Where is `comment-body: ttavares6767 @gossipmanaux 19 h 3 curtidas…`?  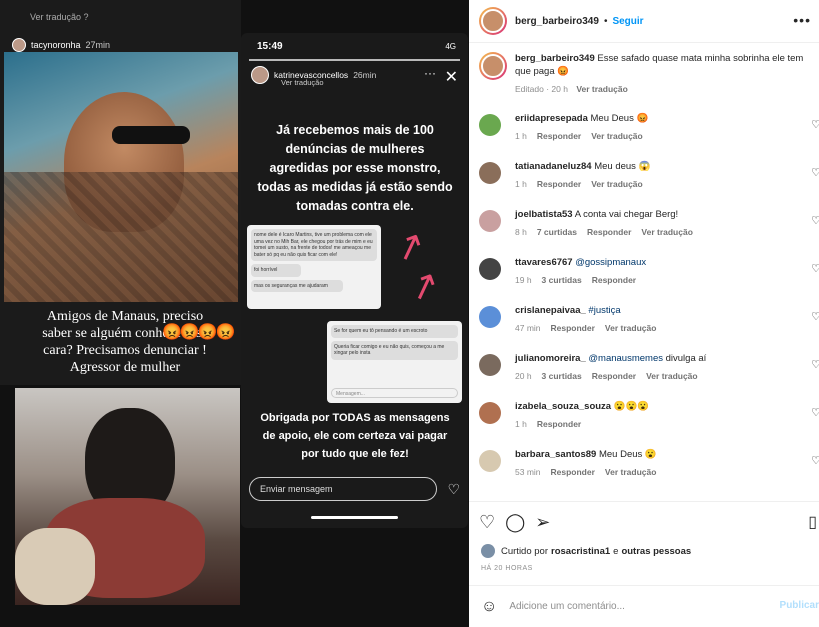 comment-body: ttavares6767 @gossipmanaux 19 h 3 curtidas… is located at coordinates (580, 280).